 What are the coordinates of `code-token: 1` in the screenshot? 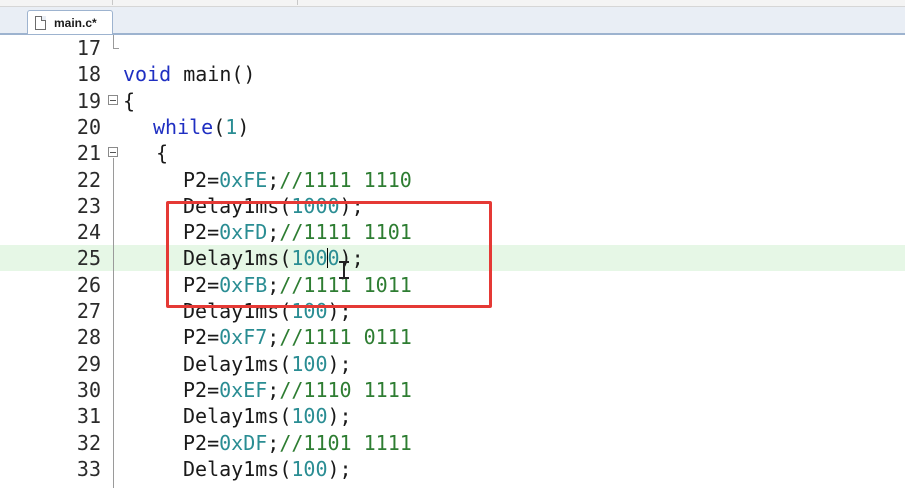 It's located at (231, 126).